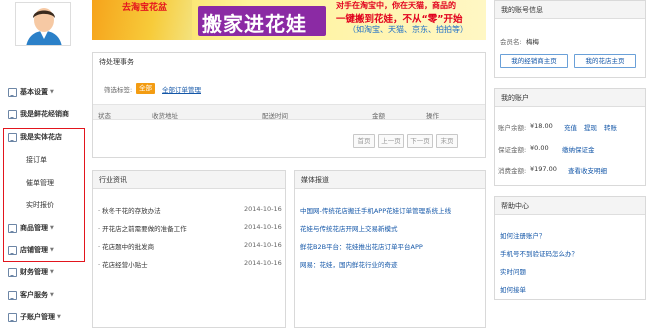 The width and height of the screenshot is (654, 328). I want to click on sidebar-item-subaccount: 子账户管理 ▼, so click(34, 317).